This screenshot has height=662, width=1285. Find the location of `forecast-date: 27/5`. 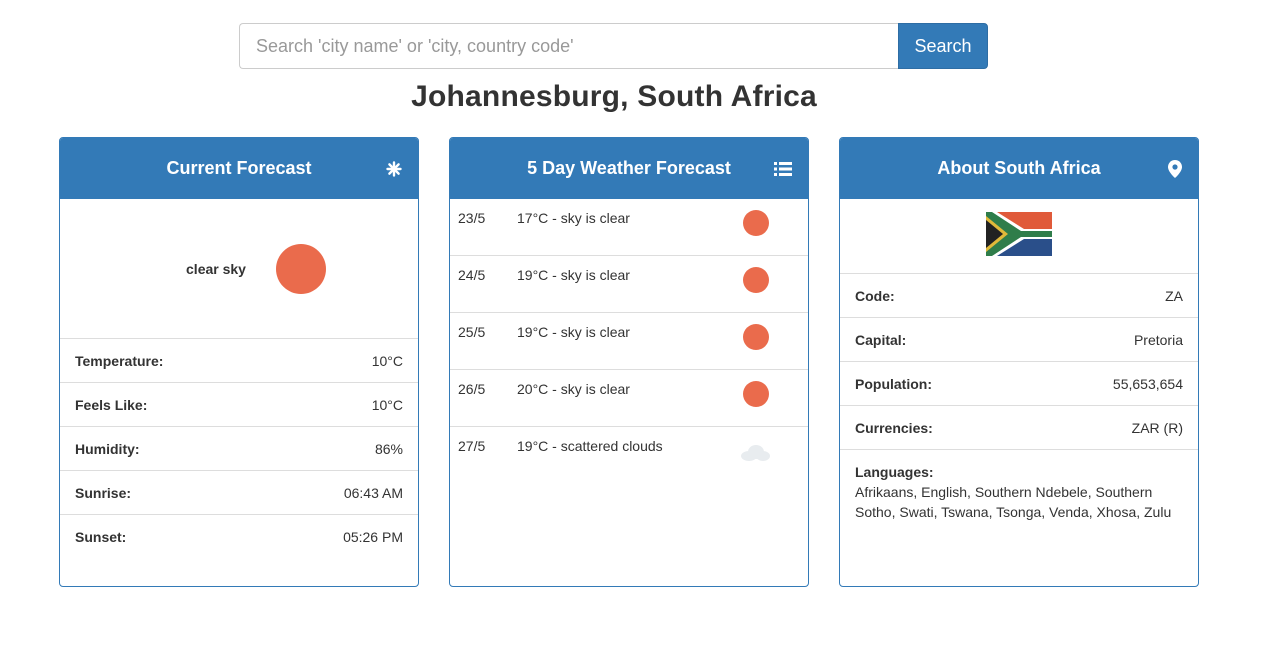

forecast-date: 27/5 is located at coordinates (472, 446).